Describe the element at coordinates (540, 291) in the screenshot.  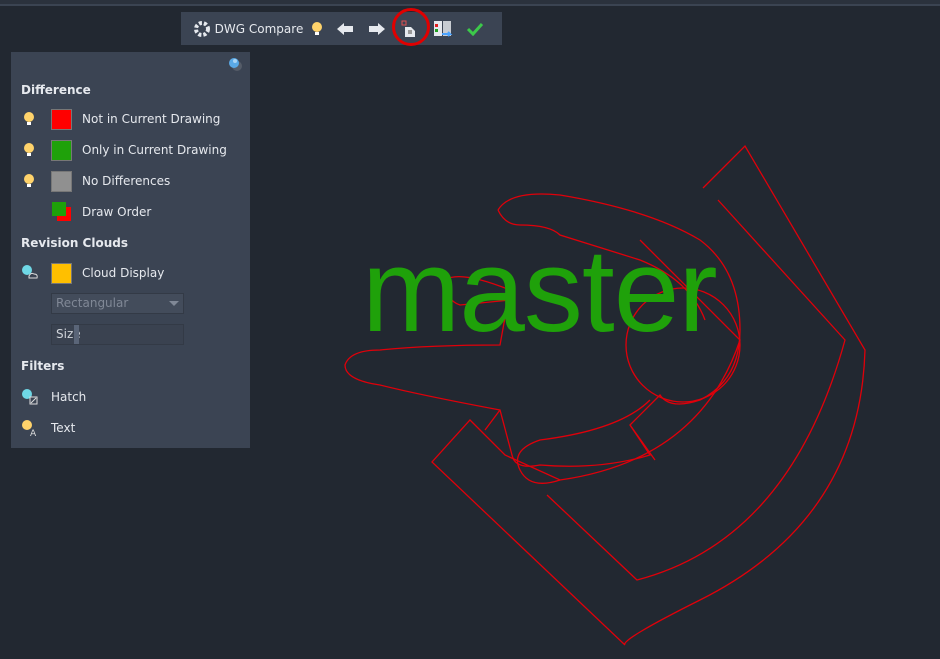
I see `drawing-text-master: master` at that location.